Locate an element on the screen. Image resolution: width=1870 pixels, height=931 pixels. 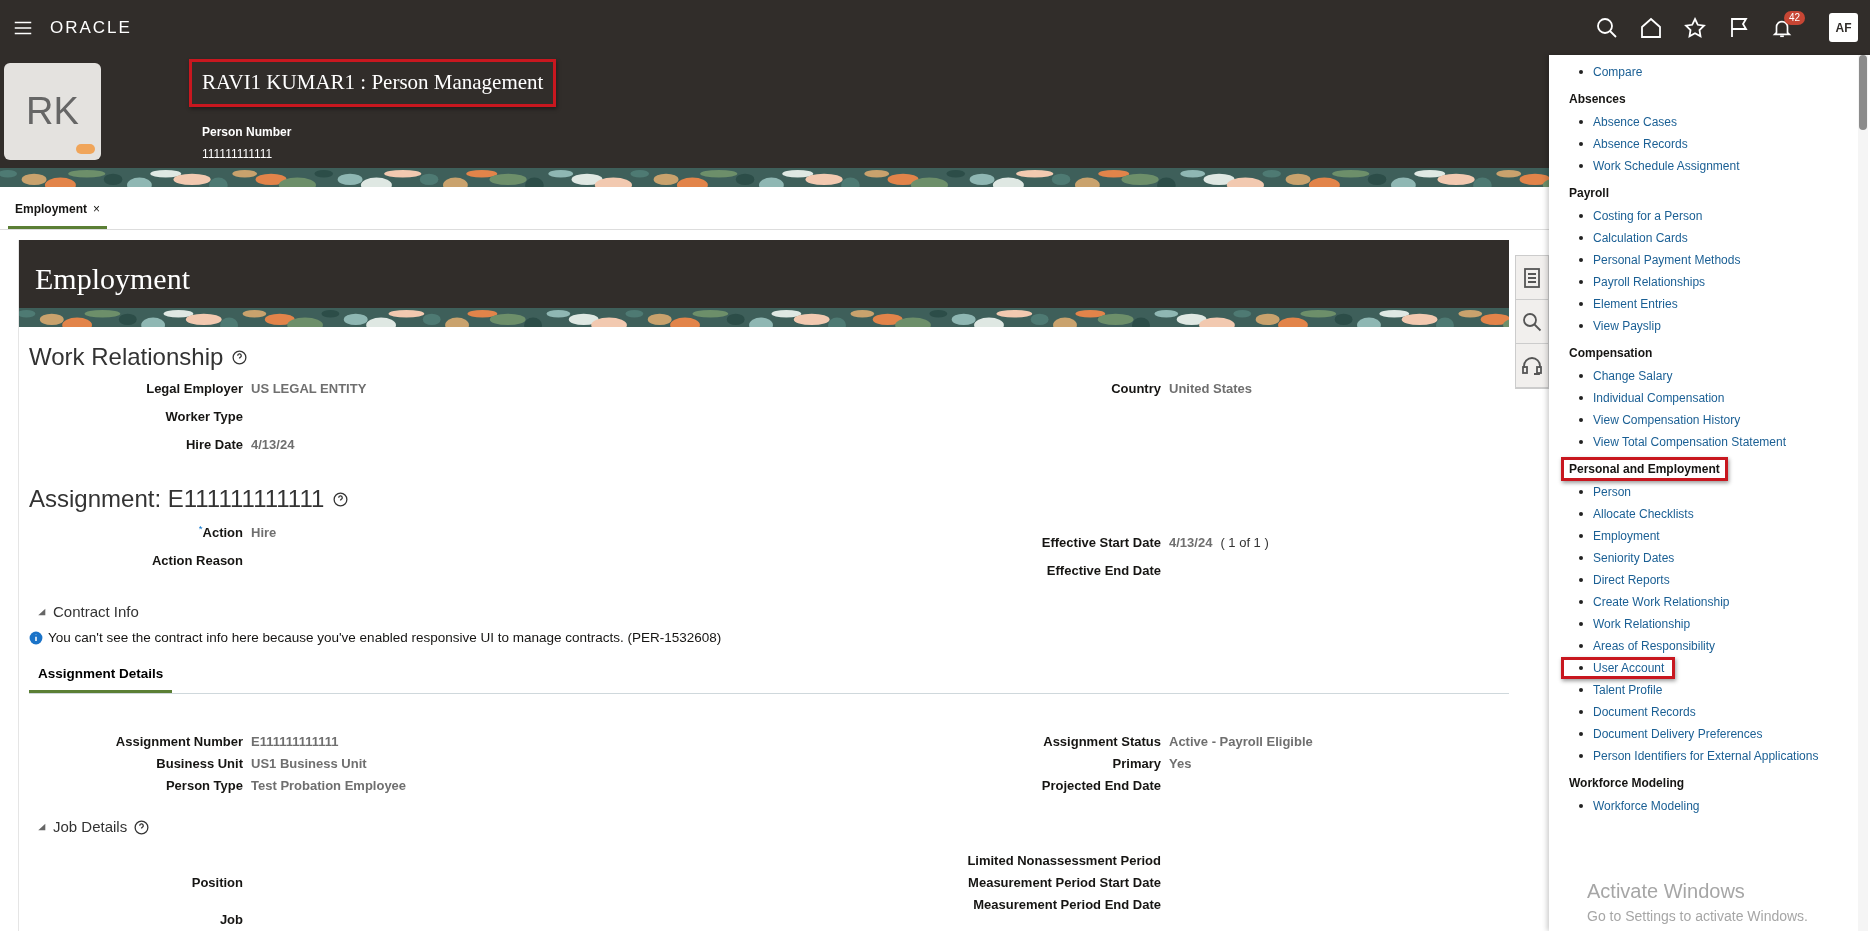
sidebar-link: Payroll Relationships is located at coordinates (1649, 282).